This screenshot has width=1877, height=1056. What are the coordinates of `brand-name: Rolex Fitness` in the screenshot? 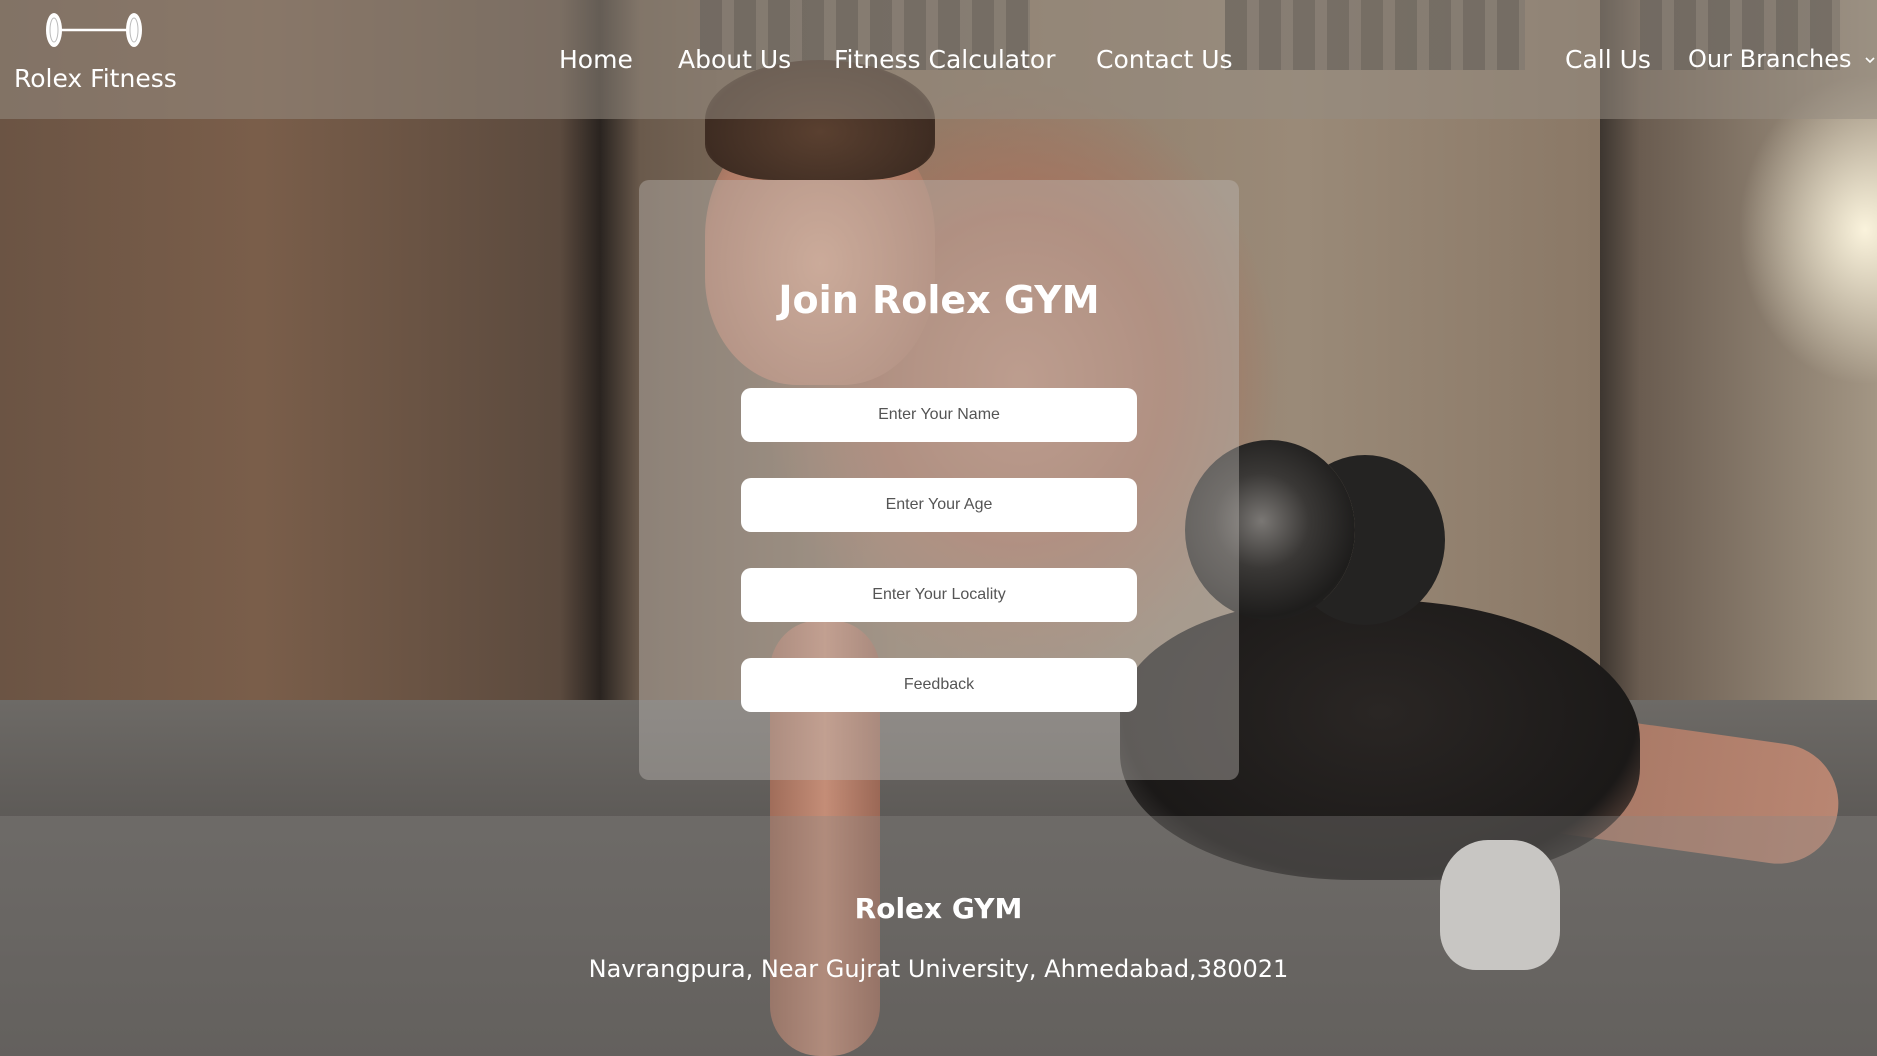 It's located at (95, 78).